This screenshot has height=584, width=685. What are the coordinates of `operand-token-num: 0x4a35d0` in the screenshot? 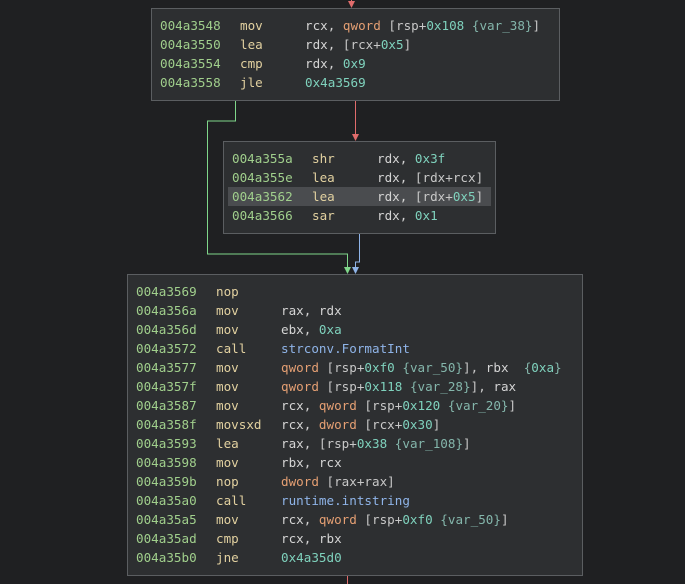 It's located at (311, 557).